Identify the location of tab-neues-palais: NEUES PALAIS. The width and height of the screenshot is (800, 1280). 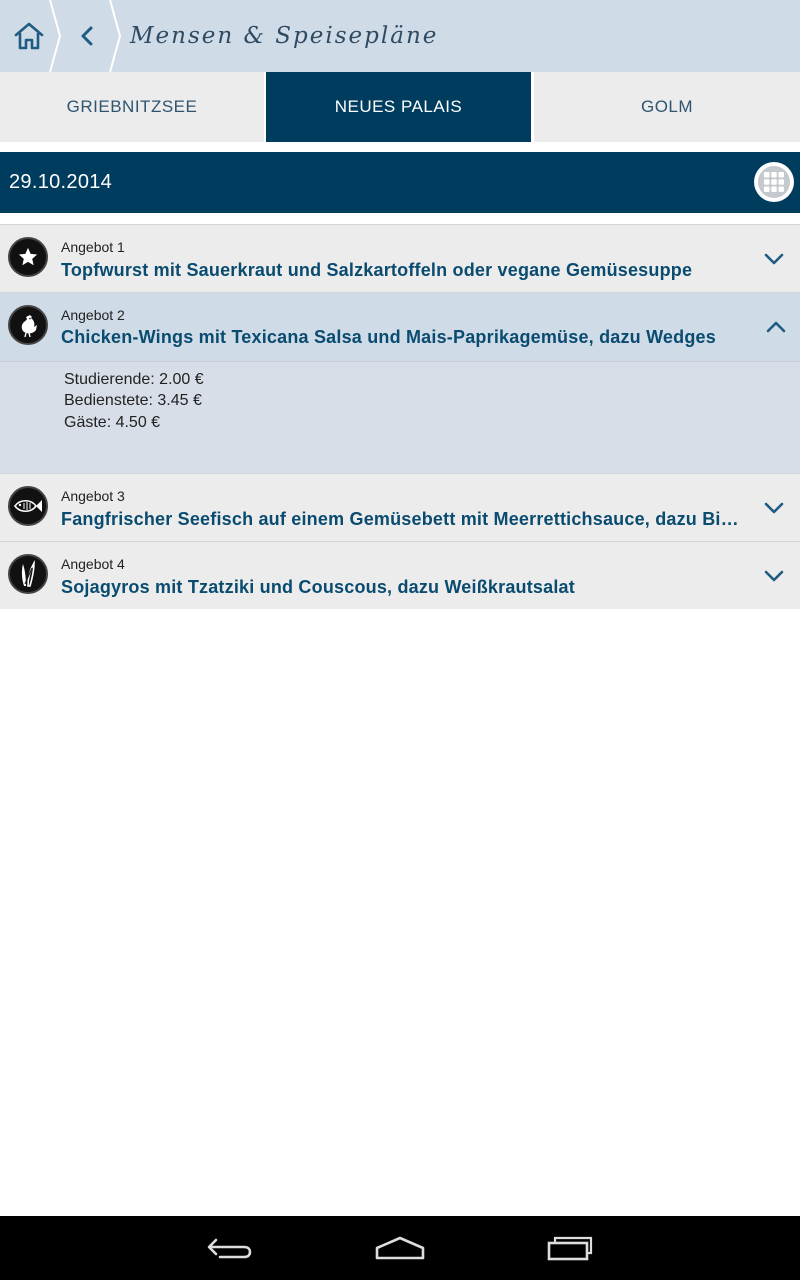
(398, 107).